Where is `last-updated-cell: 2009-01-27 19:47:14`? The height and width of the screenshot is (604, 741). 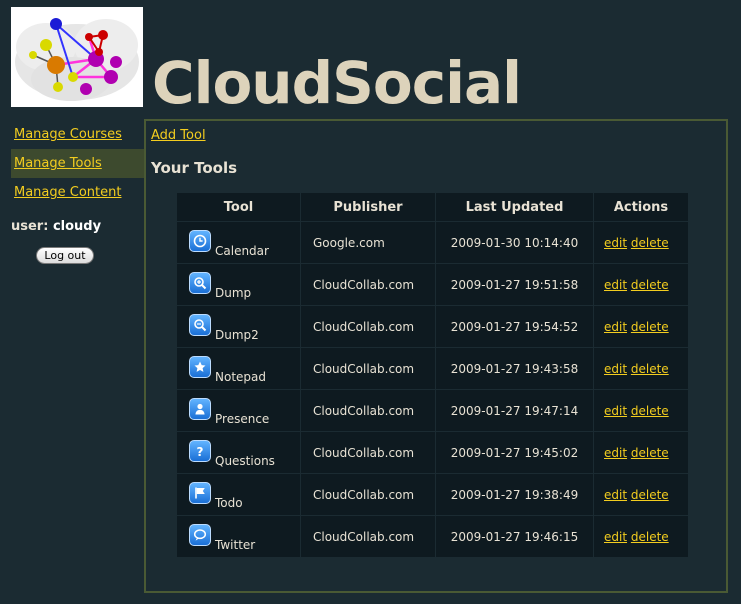 last-updated-cell: 2009-01-27 19:47:14 is located at coordinates (514, 410).